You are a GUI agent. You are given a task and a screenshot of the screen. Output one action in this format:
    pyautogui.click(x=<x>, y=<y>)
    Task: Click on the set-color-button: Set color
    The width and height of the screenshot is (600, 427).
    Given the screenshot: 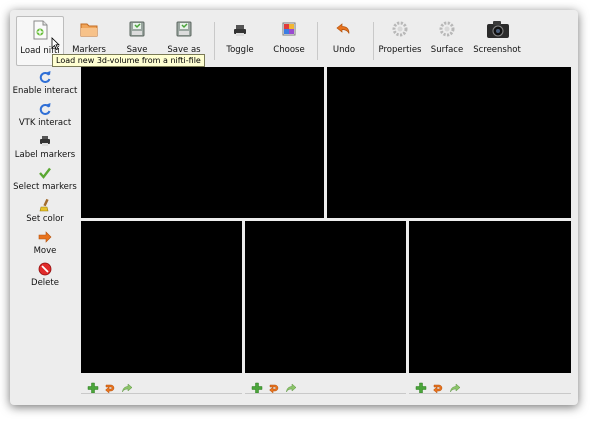 What is the action you would take?
    pyautogui.click(x=45, y=211)
    